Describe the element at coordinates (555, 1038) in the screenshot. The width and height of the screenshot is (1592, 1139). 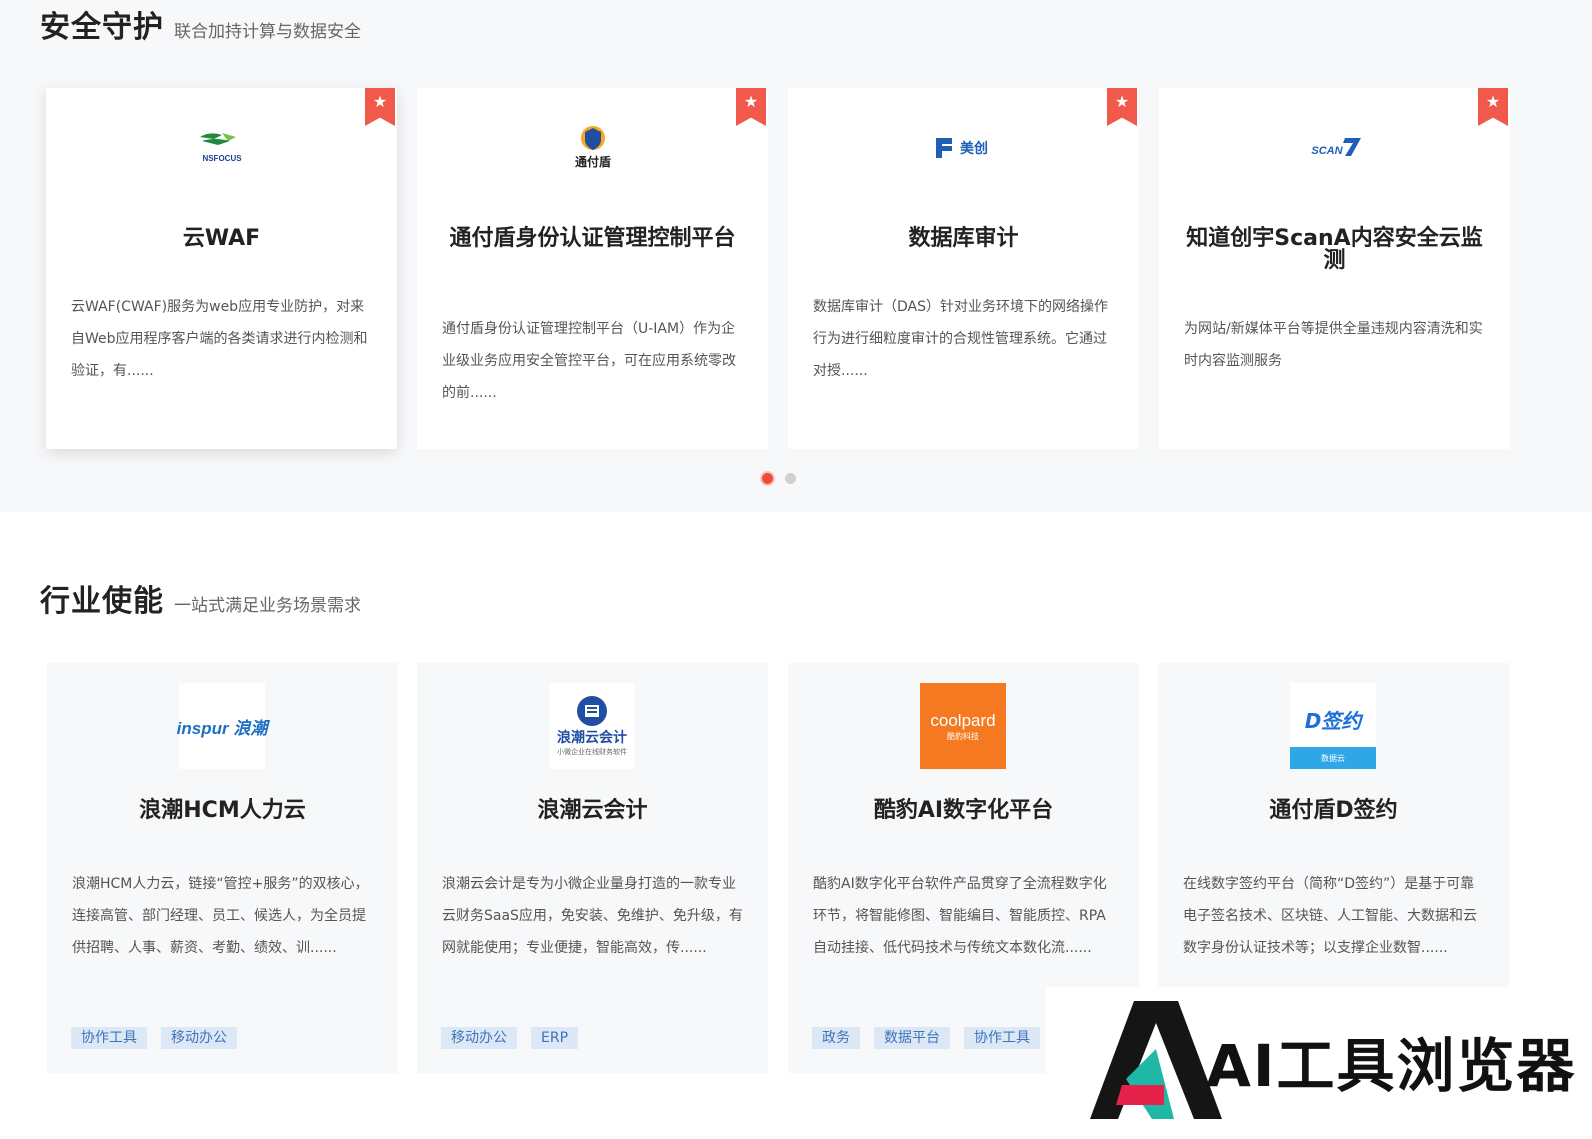
I see `tag: ERP` at that location.